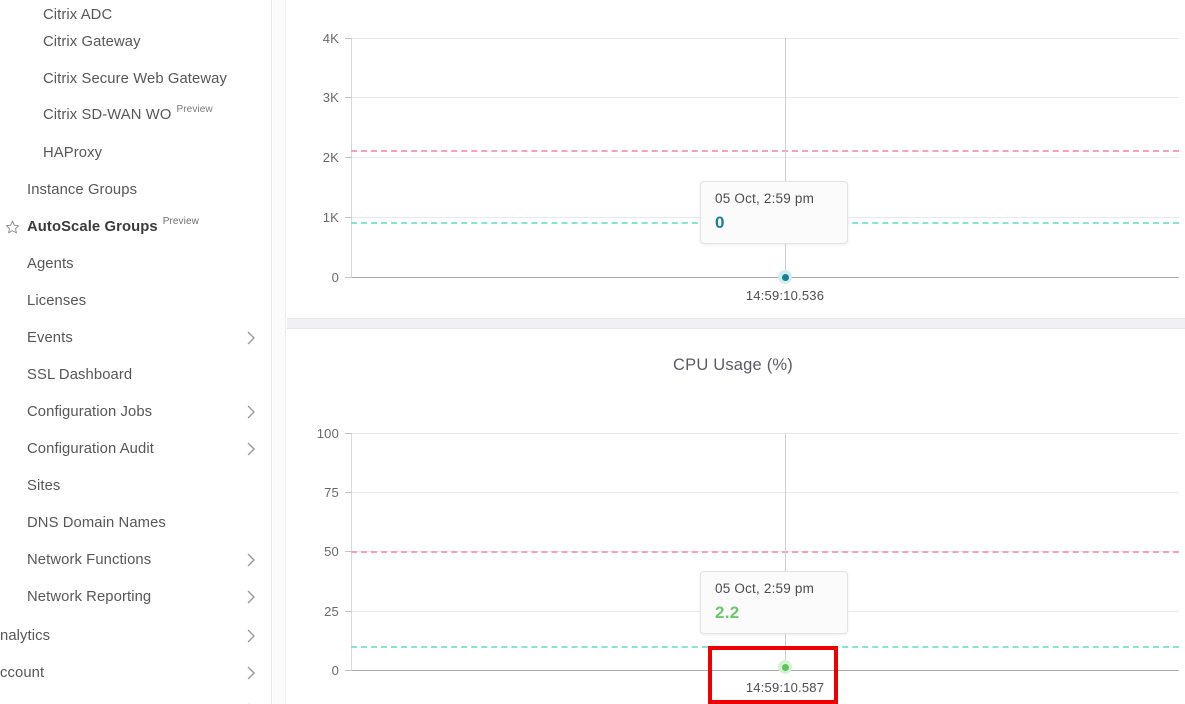 The image size is (1185, 704). Describe the element at coordinates (135, 263) in the screenshot. I see `sidebar-item-agents: Agents` at that location.